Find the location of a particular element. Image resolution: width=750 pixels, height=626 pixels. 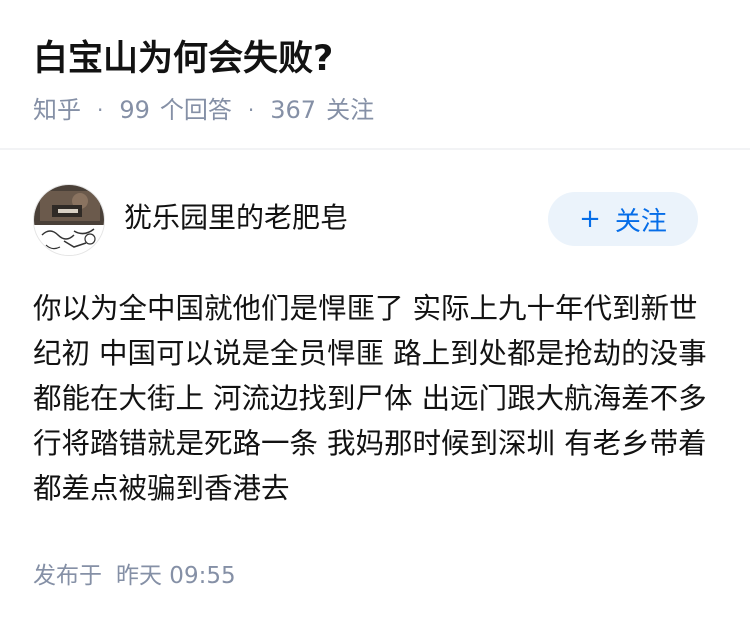

follow-button-label: 关注 is located at coordinates (640, 221).